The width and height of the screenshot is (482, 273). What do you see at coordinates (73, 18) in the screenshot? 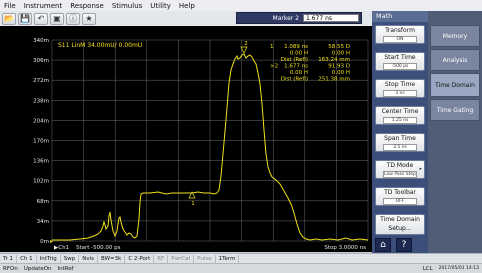
I see `info-icon: ⓘ` at bounding box center [73, 18].